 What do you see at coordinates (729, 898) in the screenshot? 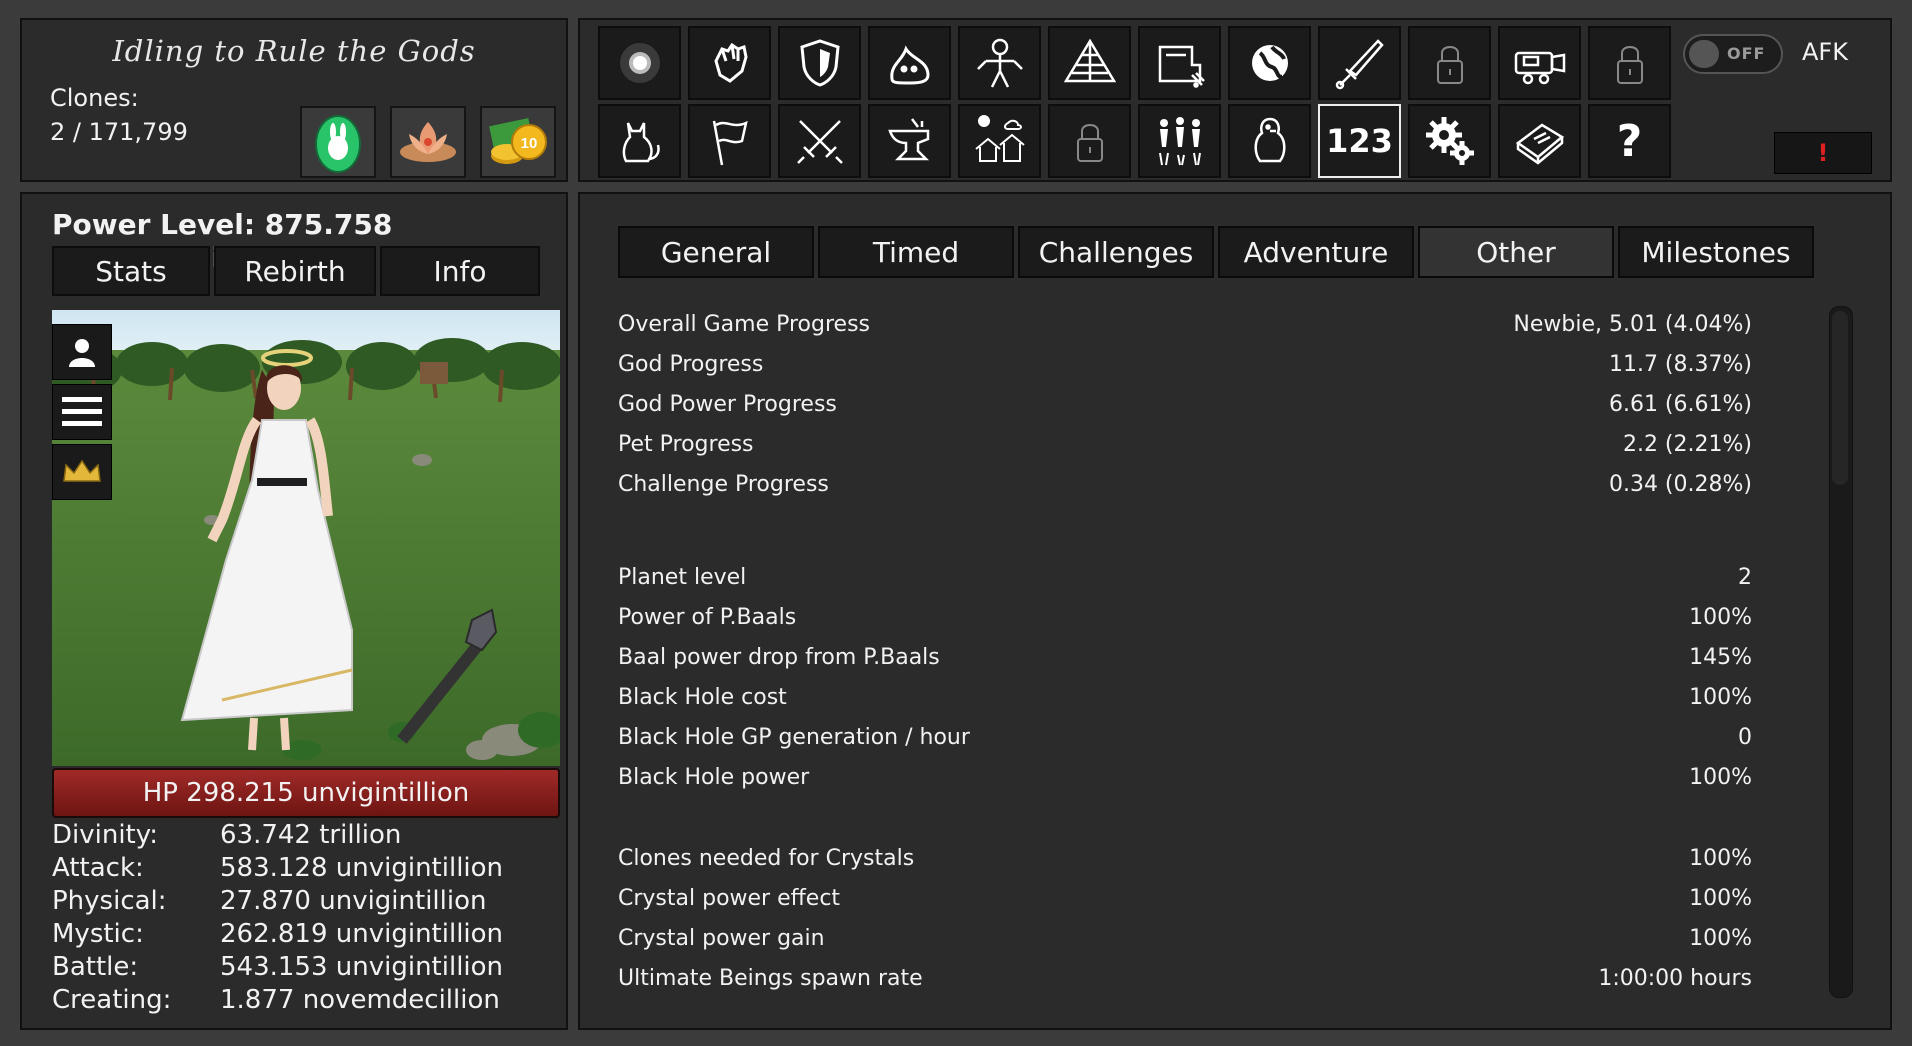
I see `stat-row-label: Crystal power effect` at bounding box center [729, 898].